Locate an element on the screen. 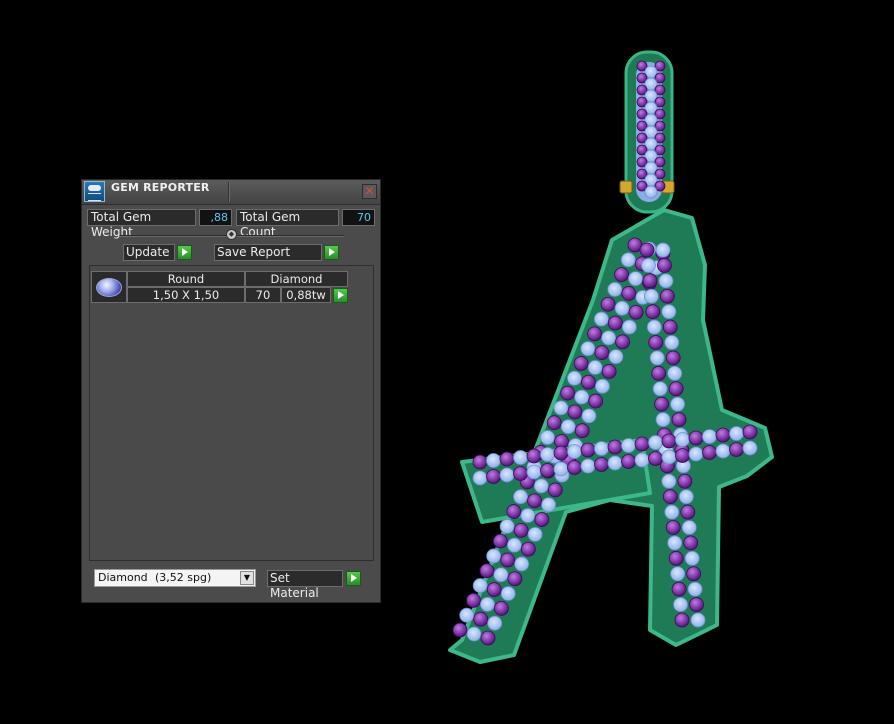 The image size is (894, 724). gem-weight-cell: 0,88tw is located at coordinates (306, 295).